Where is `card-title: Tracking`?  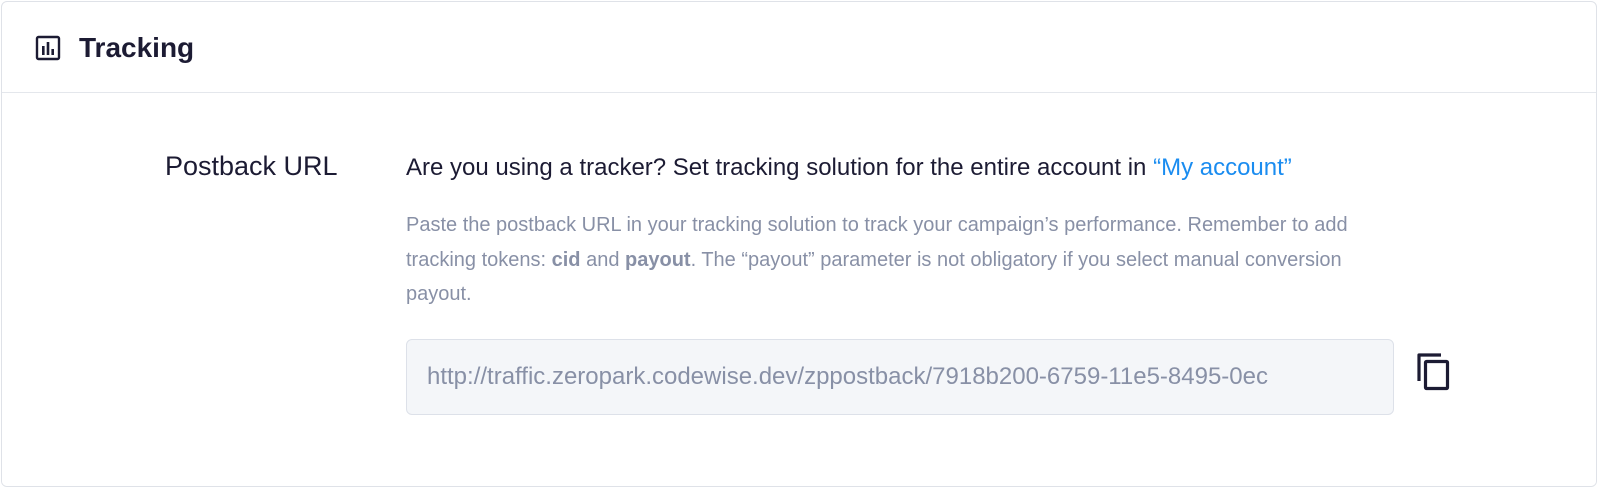 card-title: Tracking is located at coordinates (137, 47).